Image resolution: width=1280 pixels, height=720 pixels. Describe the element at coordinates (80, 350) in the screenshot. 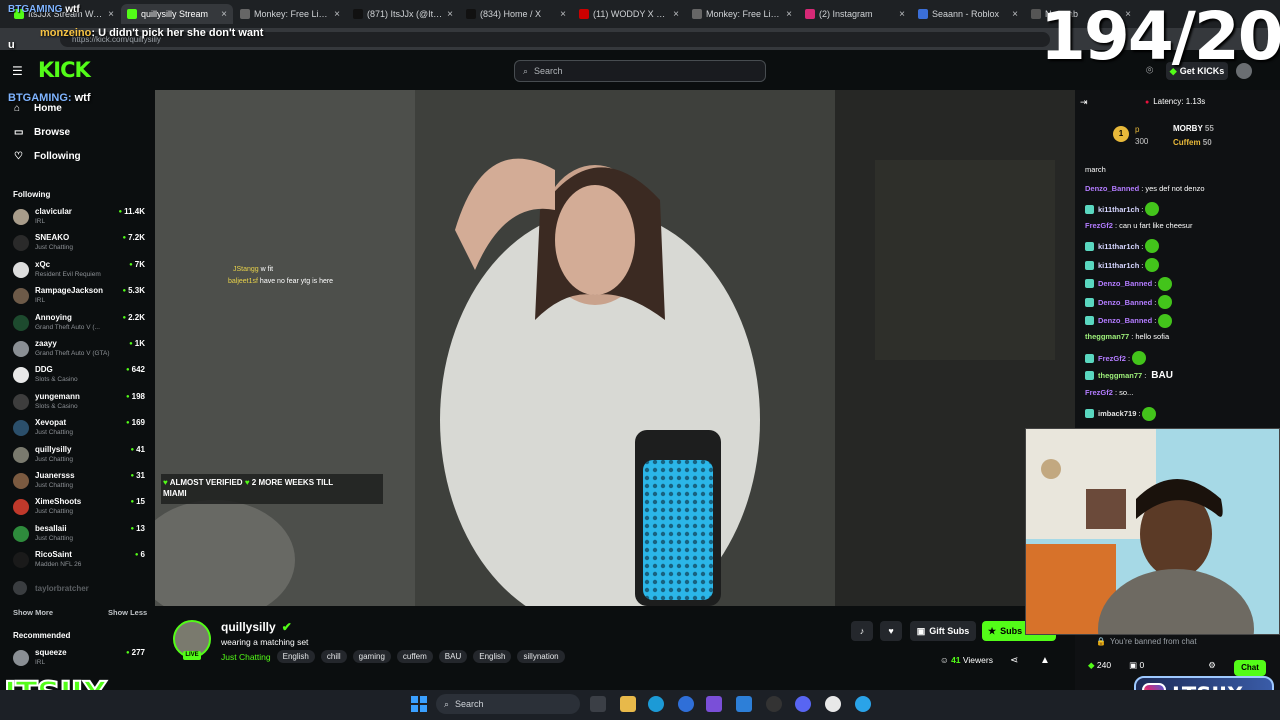

I see `sidebar-channel: zaayy Grand Theft Auto V (GTA) 1K` at that location.